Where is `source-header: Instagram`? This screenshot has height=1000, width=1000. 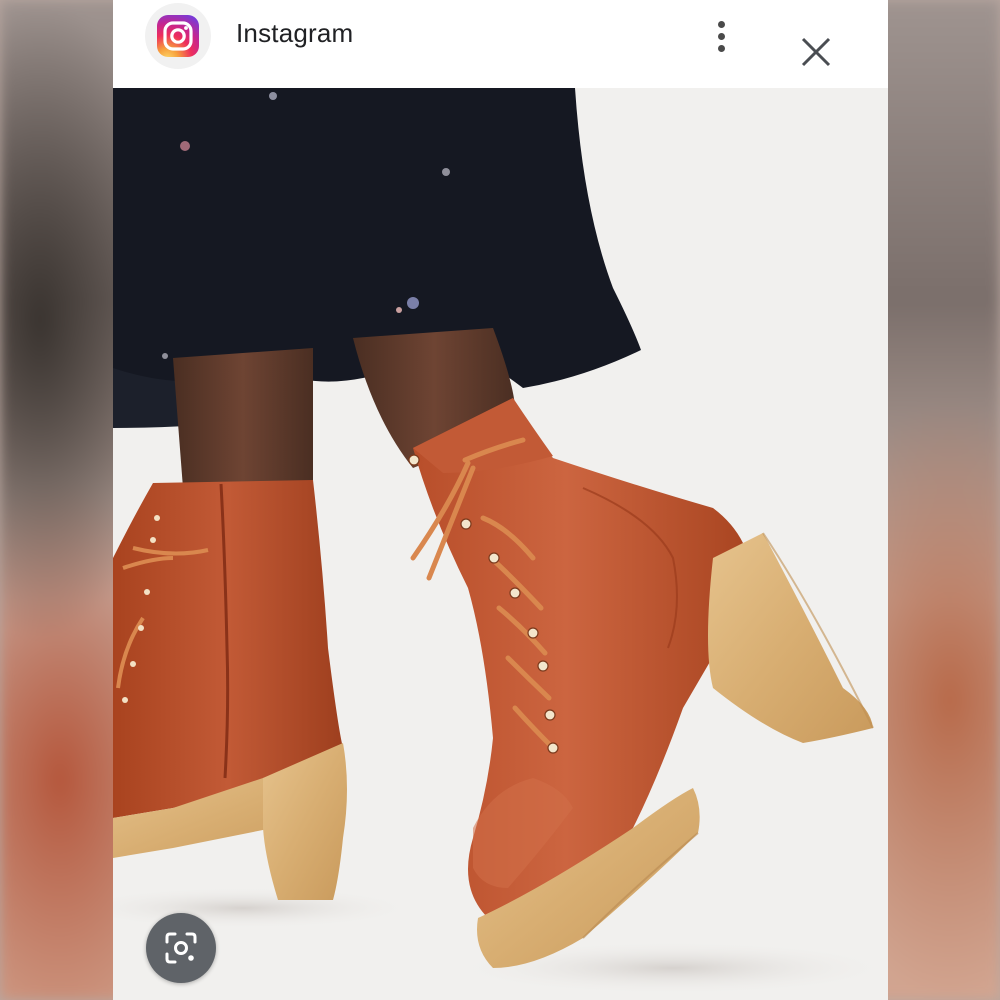
source-header: Instagram is located at coordinates (500, 44).